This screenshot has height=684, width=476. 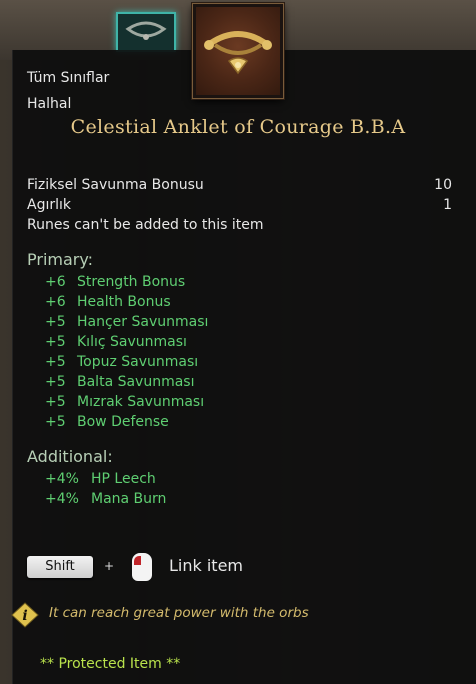 I want to click on primary-stat: +6 Strength Bonus, so click(x=115, y=282).